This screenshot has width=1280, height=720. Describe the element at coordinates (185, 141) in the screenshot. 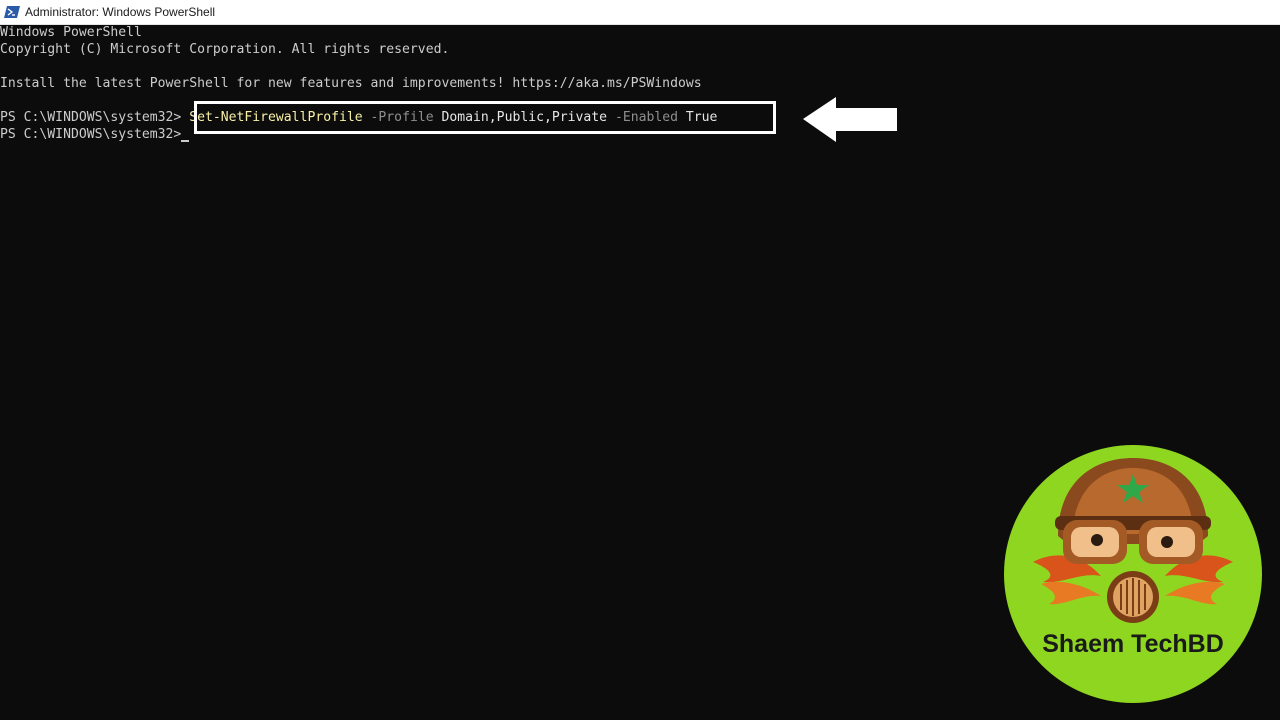

I see `text-cursor` at that location.